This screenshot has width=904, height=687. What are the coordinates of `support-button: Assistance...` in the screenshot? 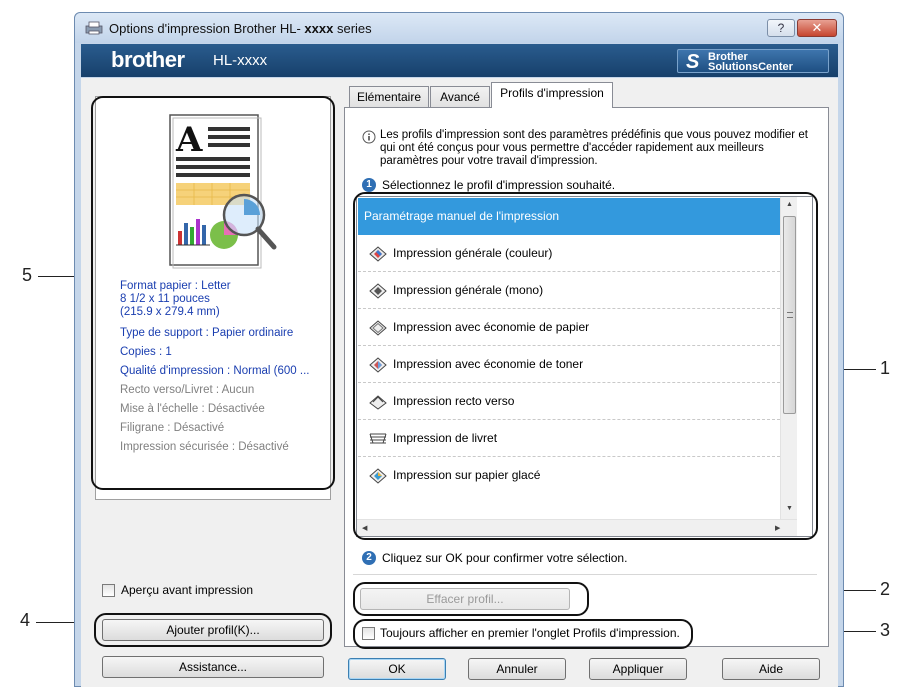 It's located at (213, 667).